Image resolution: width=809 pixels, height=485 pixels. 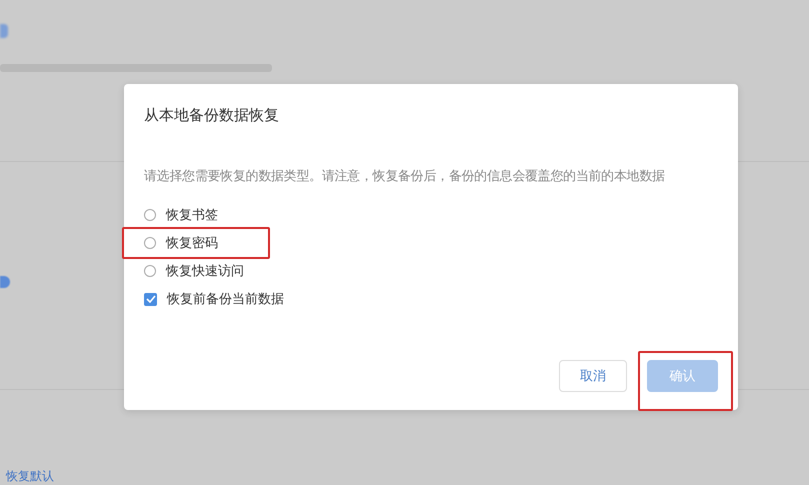 I want to click on dialog-title: 从本地备份数据恢复, so click(x=212, y=115).